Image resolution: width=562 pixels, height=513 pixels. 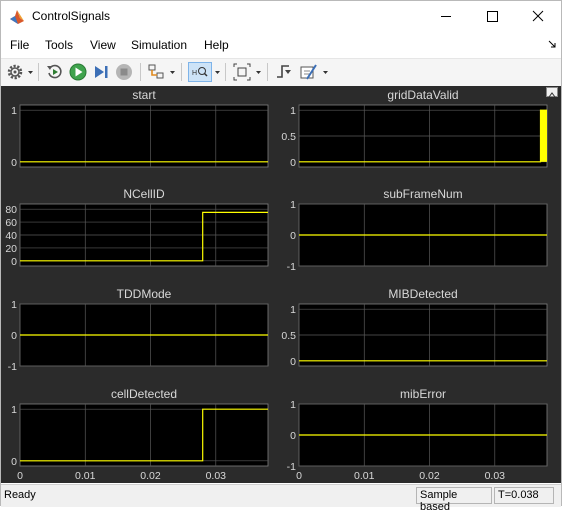 I want to click on measure-icon, so click(x=308, y=72).